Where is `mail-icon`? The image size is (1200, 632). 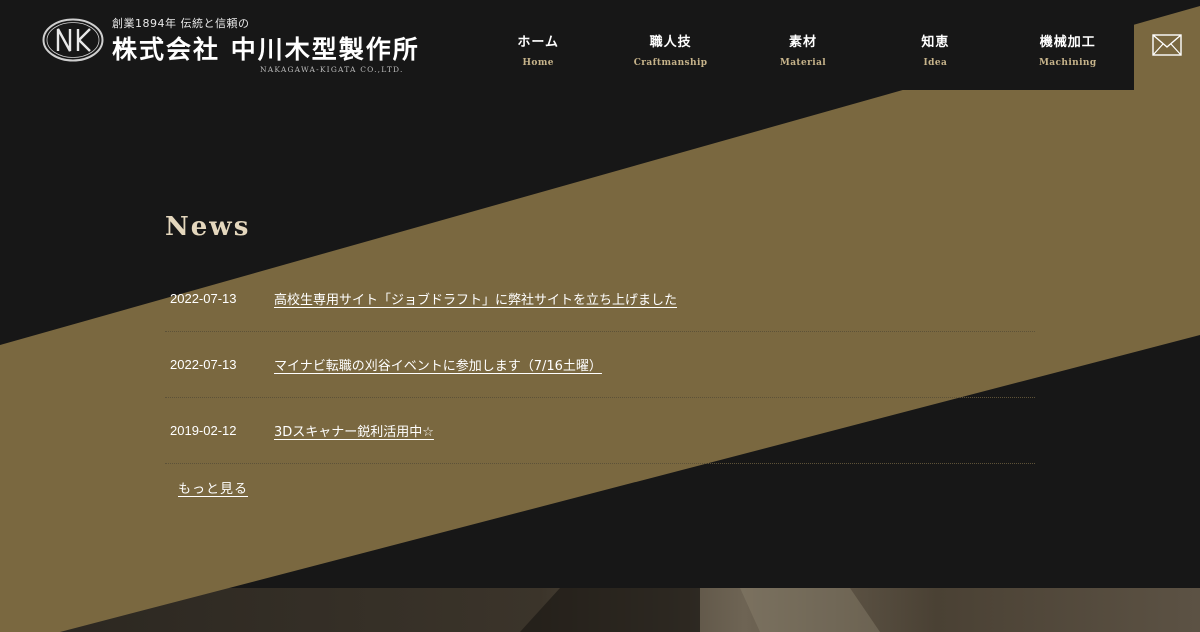 mail-icon is located at coordinates (1167, 45).